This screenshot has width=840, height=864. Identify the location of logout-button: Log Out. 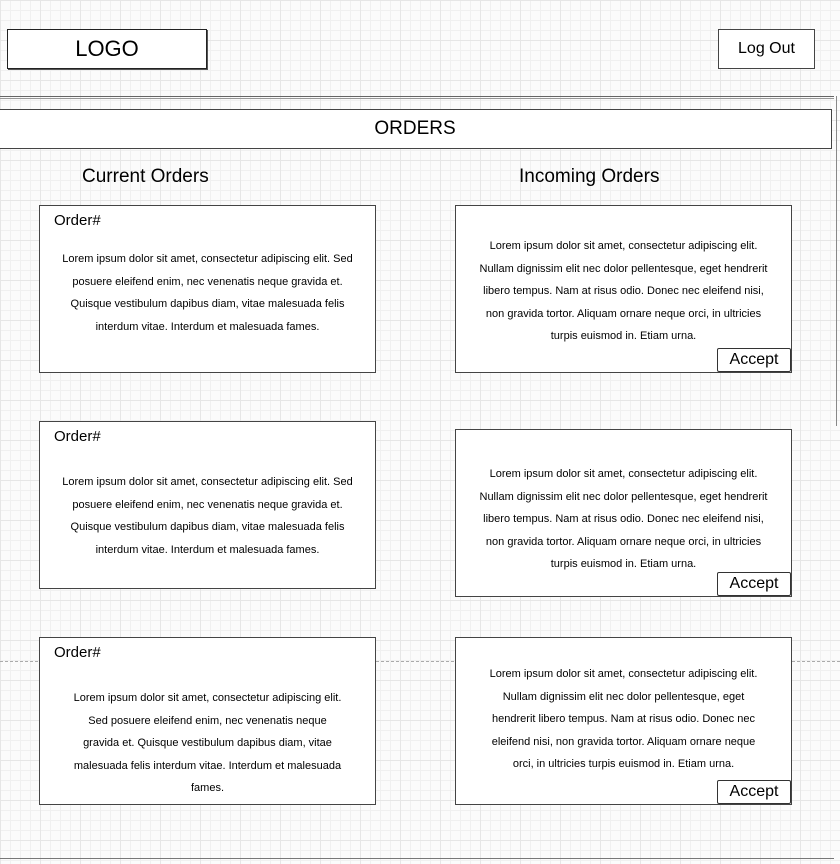
(766, 49).